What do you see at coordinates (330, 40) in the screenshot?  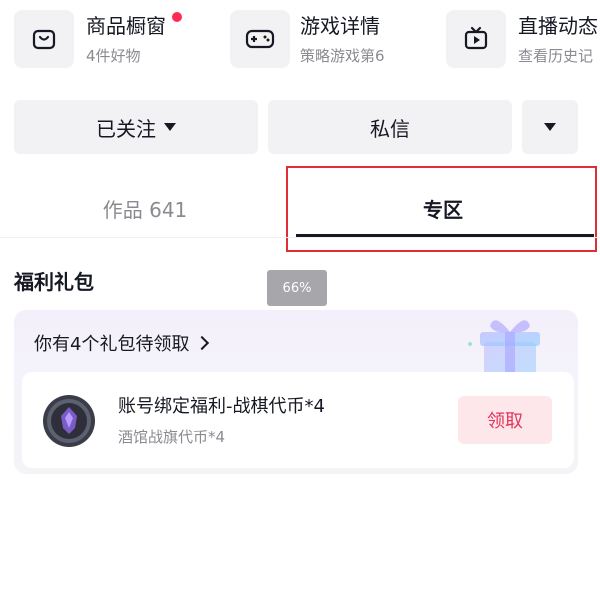 I see `shortcut-game-details: 游戏详情 策略游戏第6` at bounding box center [330, 40].